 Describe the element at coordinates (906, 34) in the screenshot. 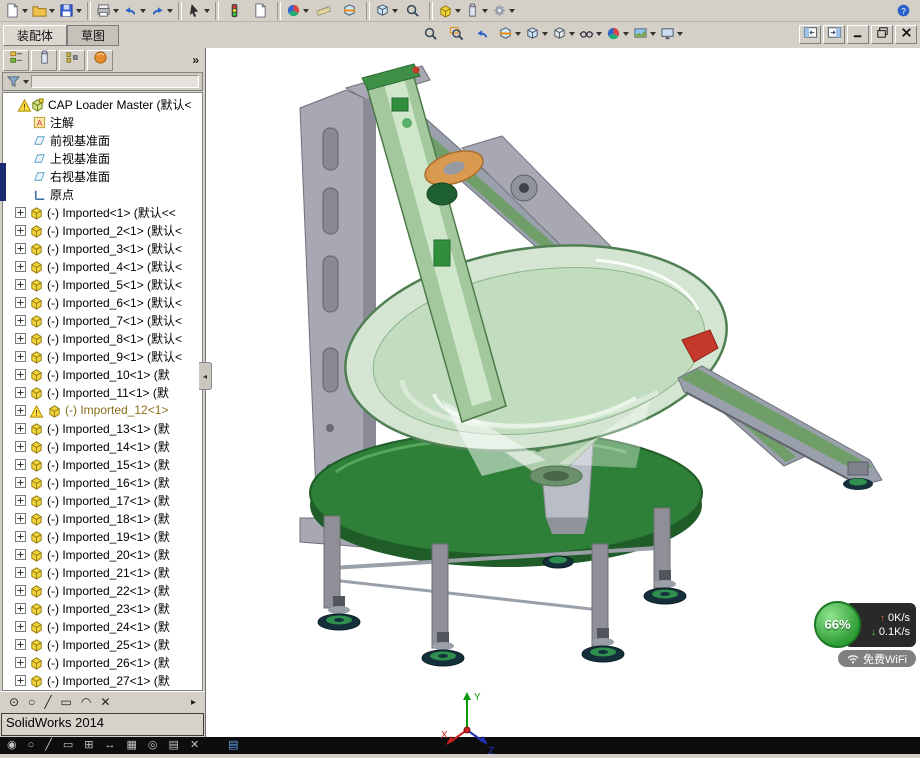

I see `close-window-button` at that location.